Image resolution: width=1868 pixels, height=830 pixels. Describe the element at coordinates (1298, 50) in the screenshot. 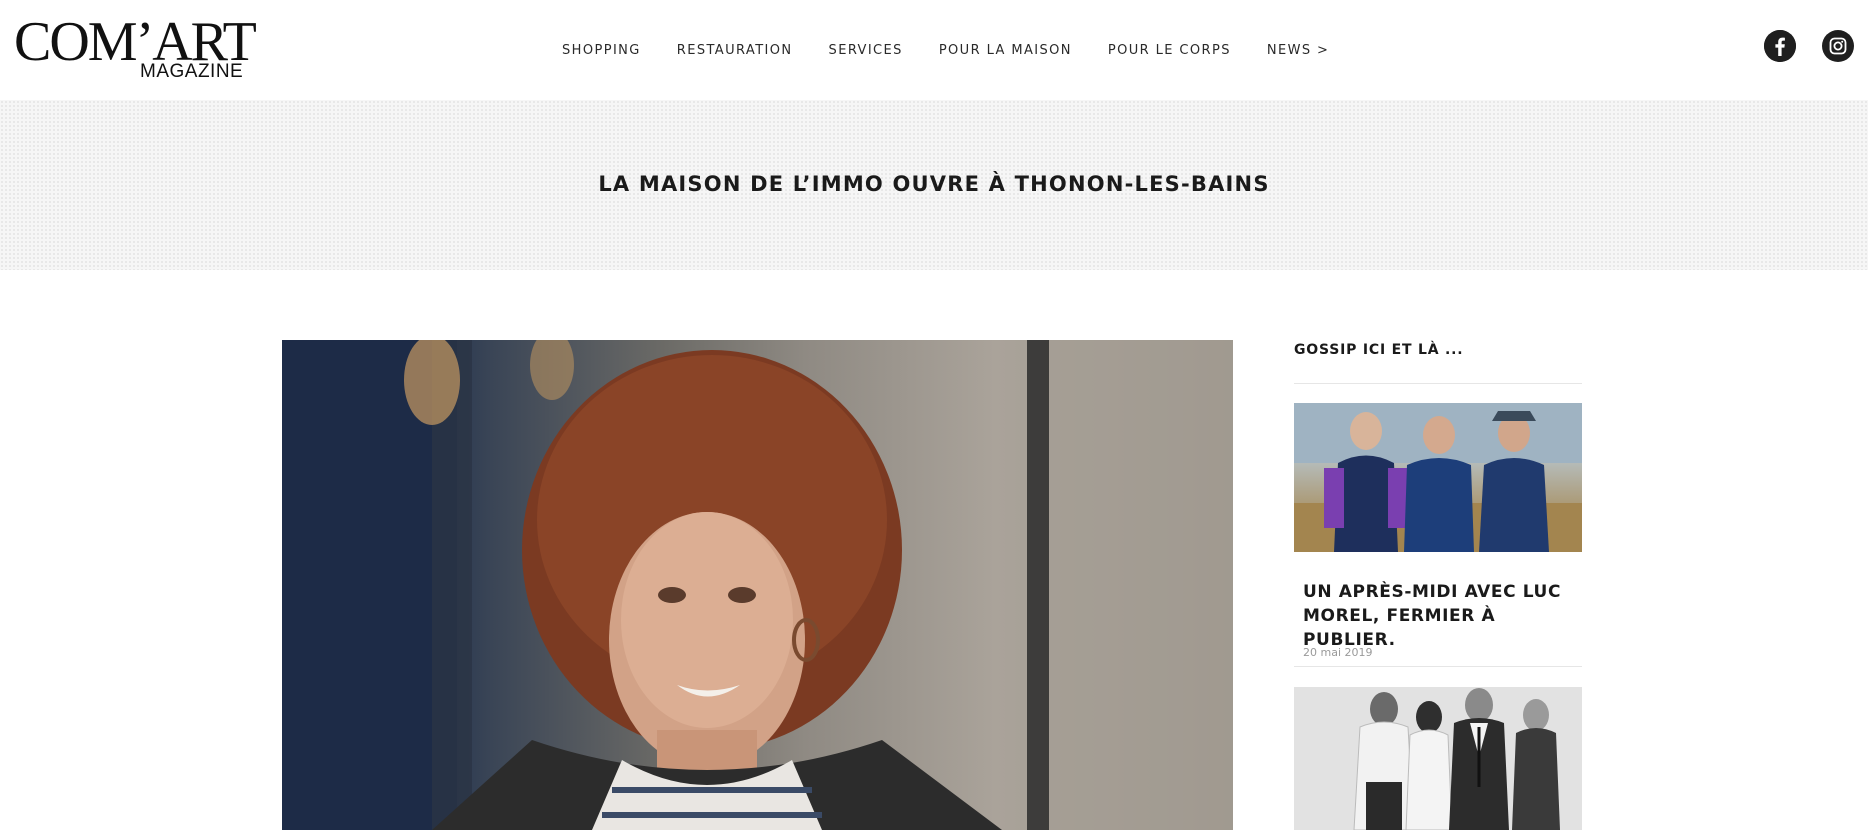

I see `nav-item-news: NEWS >` at that location.